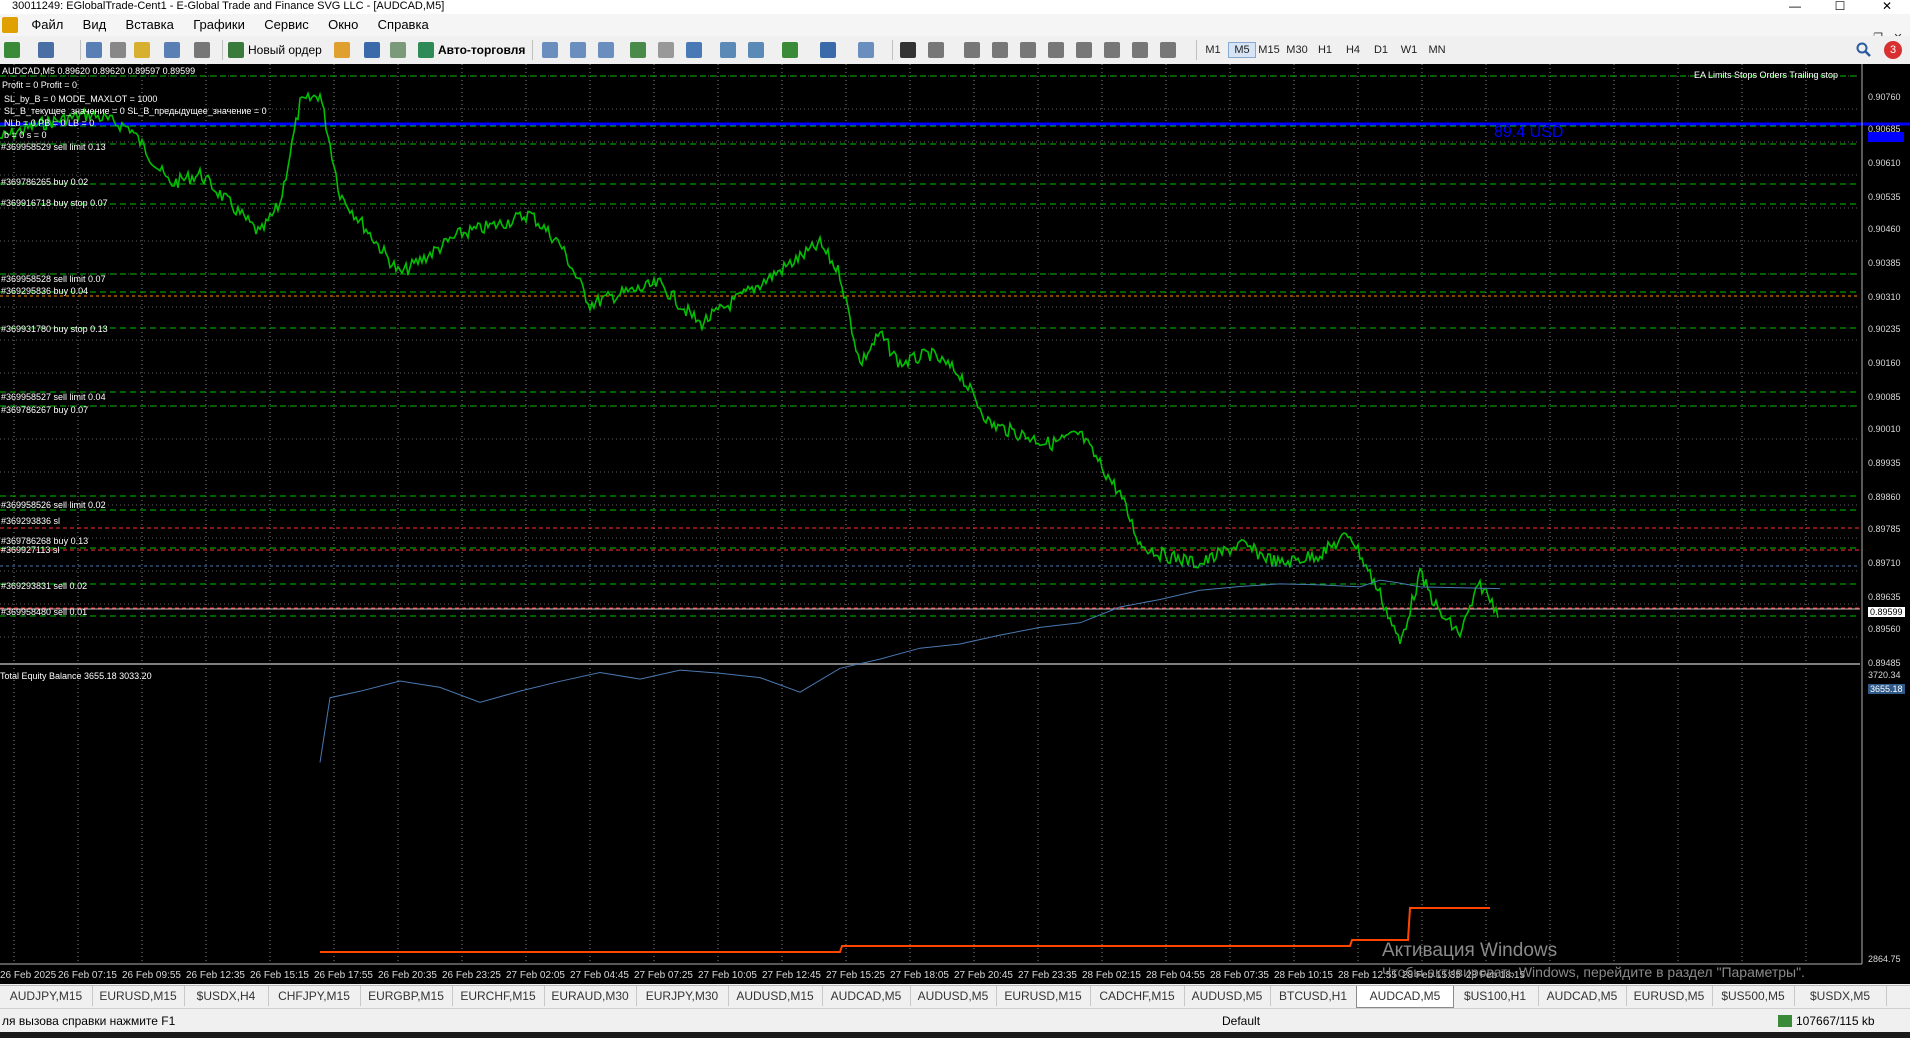 This screenshot has height=1038, width=1910. Describe the element at coordinates (694, 50) in the screenshot. I see `tile-windows-icon` at that location.